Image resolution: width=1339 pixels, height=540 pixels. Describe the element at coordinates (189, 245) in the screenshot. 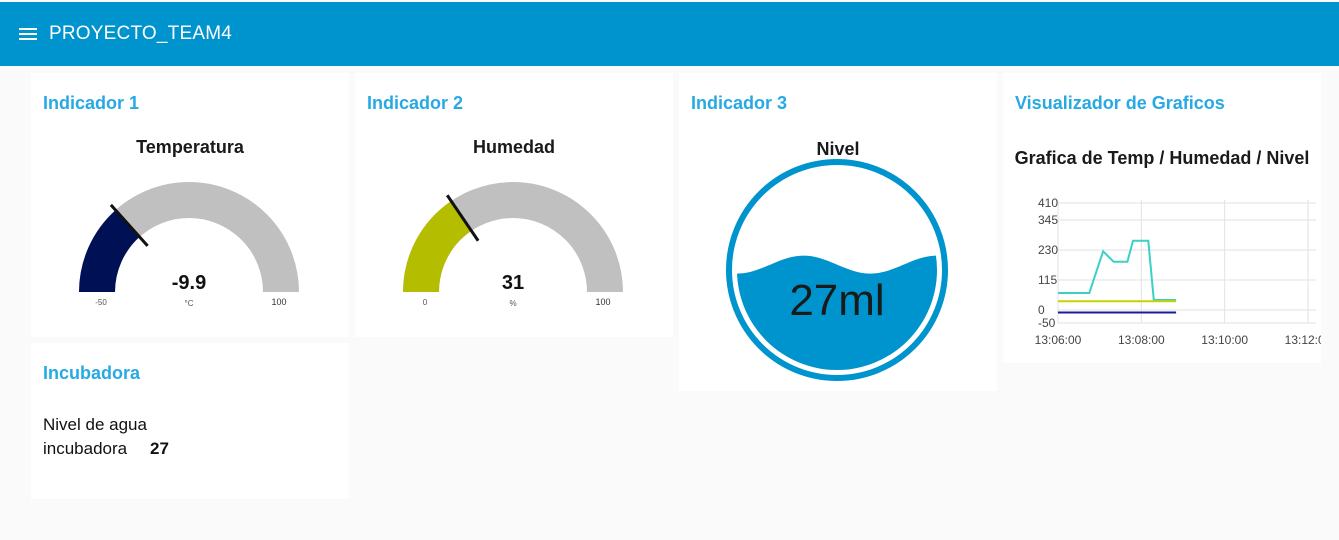

I see `temperature-gauge: -9.9 °C -50 100` at that location.